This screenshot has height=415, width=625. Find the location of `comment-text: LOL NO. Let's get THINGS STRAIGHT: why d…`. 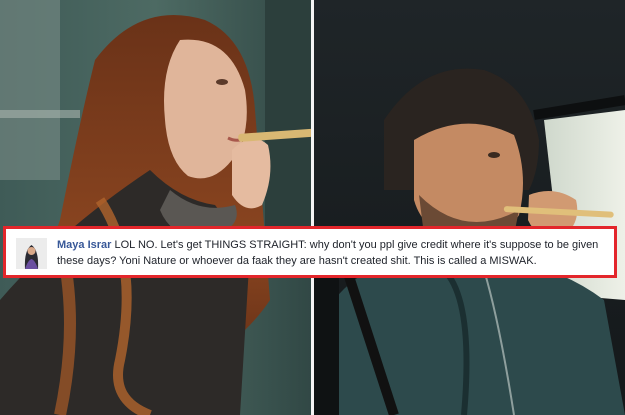

comment-text: LOL NO. Let's get THINGS STRAIGHT: why d… is located at coordinates (328, 253).